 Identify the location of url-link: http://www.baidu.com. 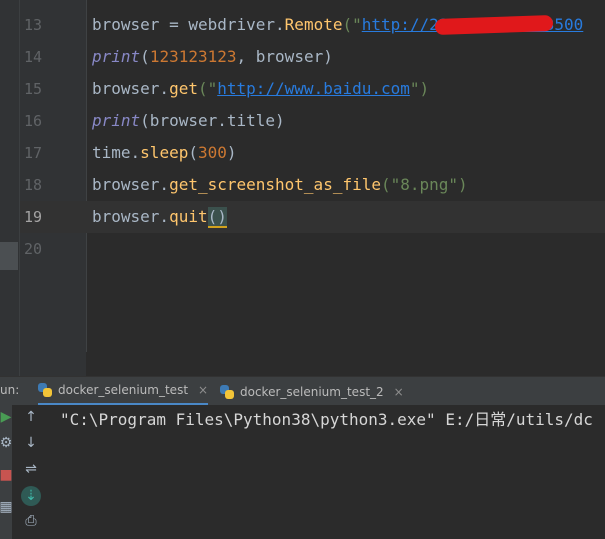
(313, 88).